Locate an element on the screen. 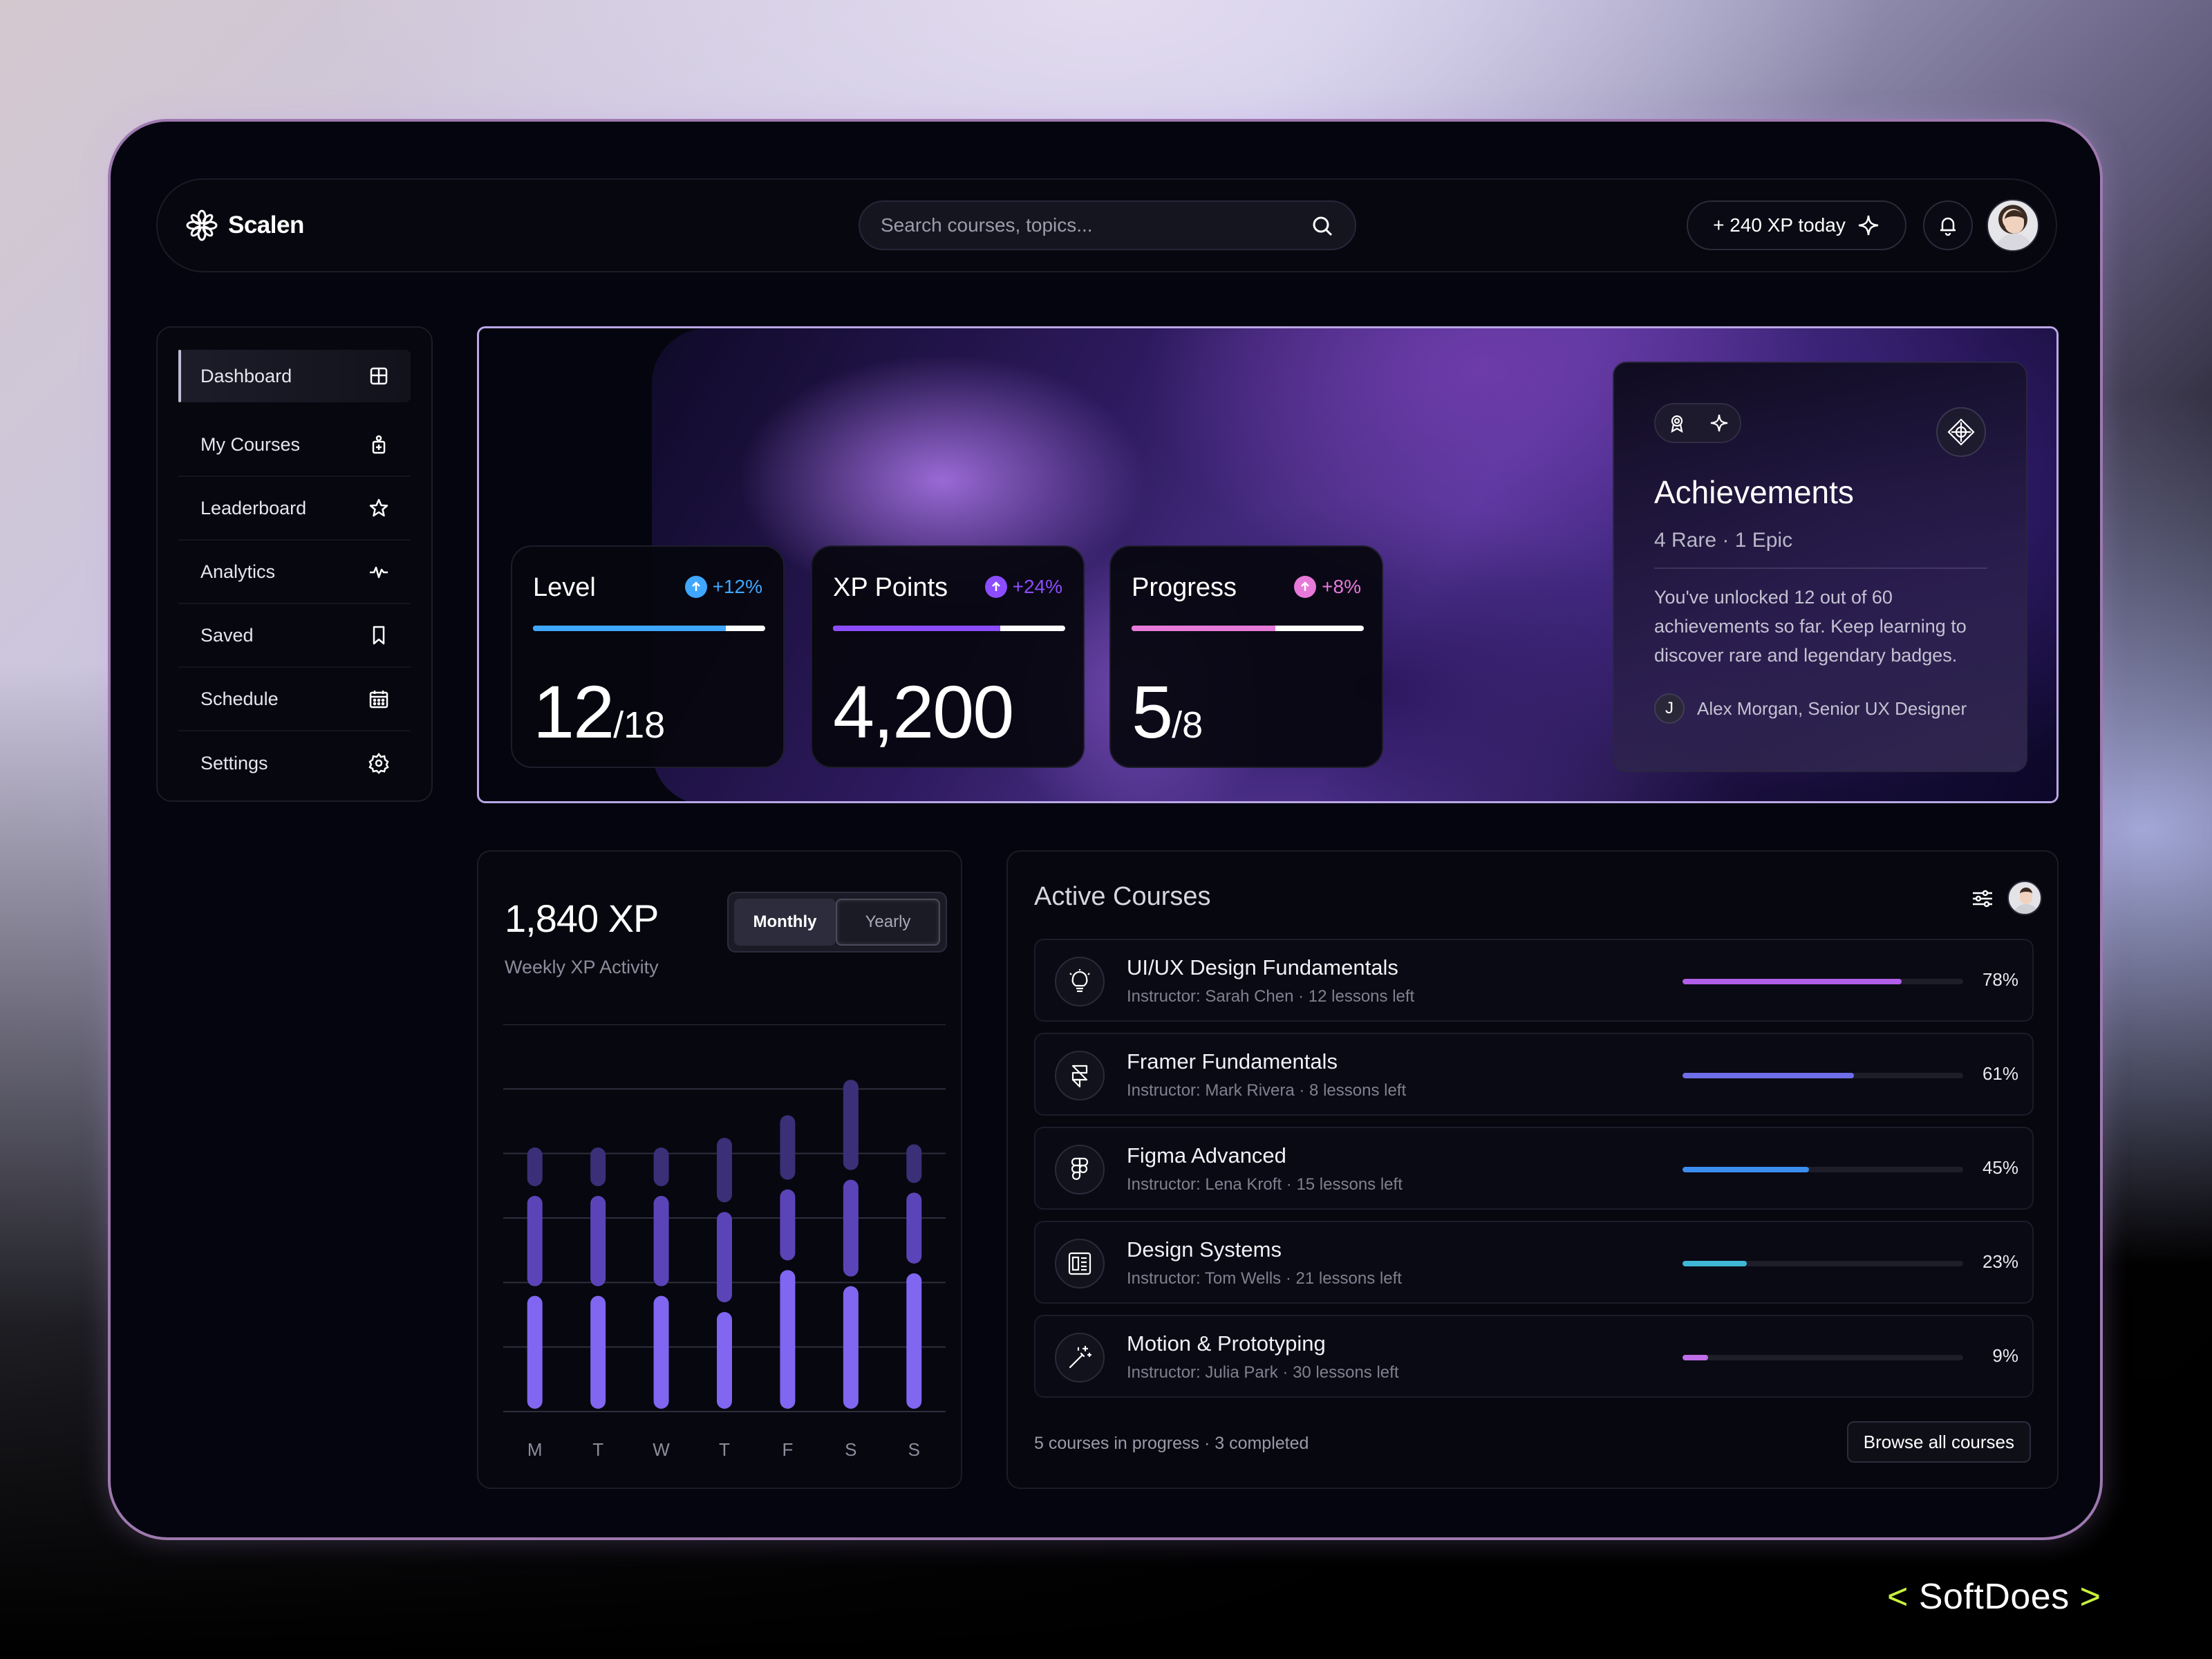  sparkle-icon is located at coordinates (1719, 423).